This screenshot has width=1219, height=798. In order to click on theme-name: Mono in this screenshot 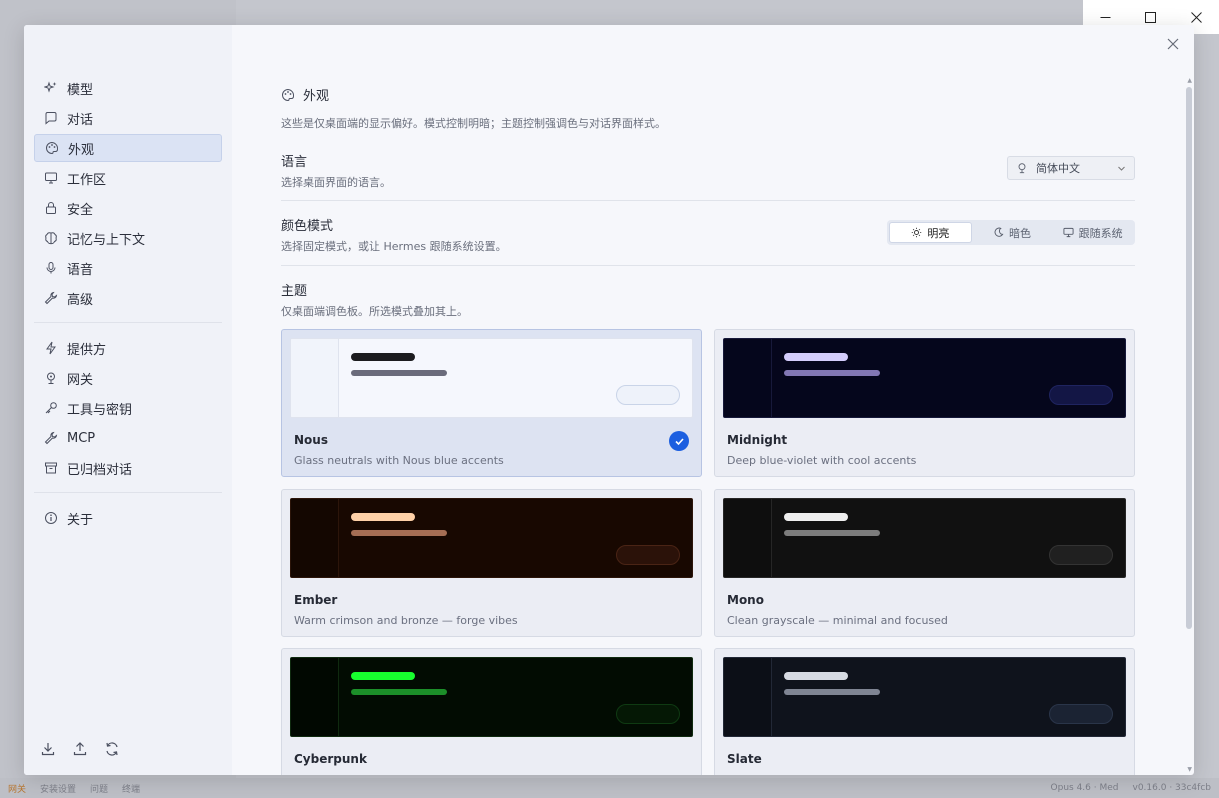, I will do `click(745, 600)`.